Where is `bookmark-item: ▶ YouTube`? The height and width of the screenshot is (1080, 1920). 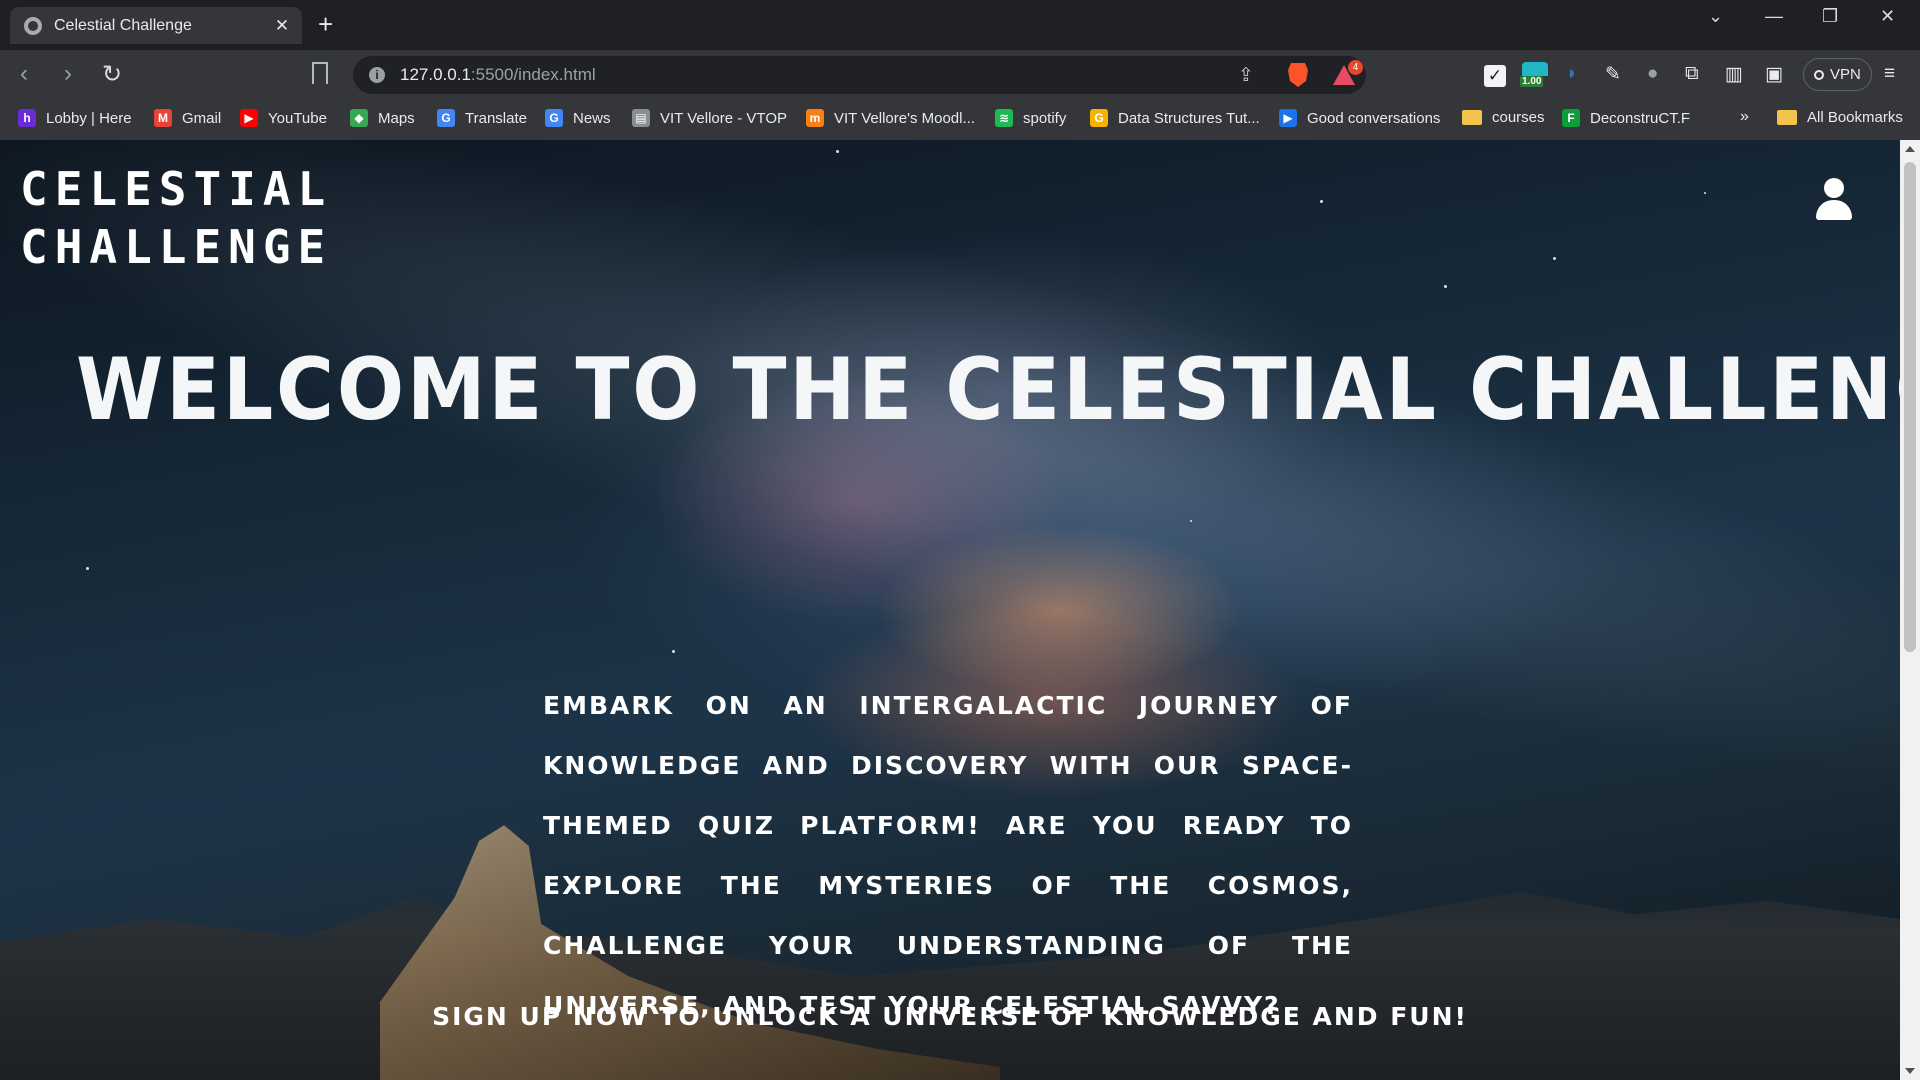 bookmark-item: ▶ YouTube is located at coordinates (283, 118).